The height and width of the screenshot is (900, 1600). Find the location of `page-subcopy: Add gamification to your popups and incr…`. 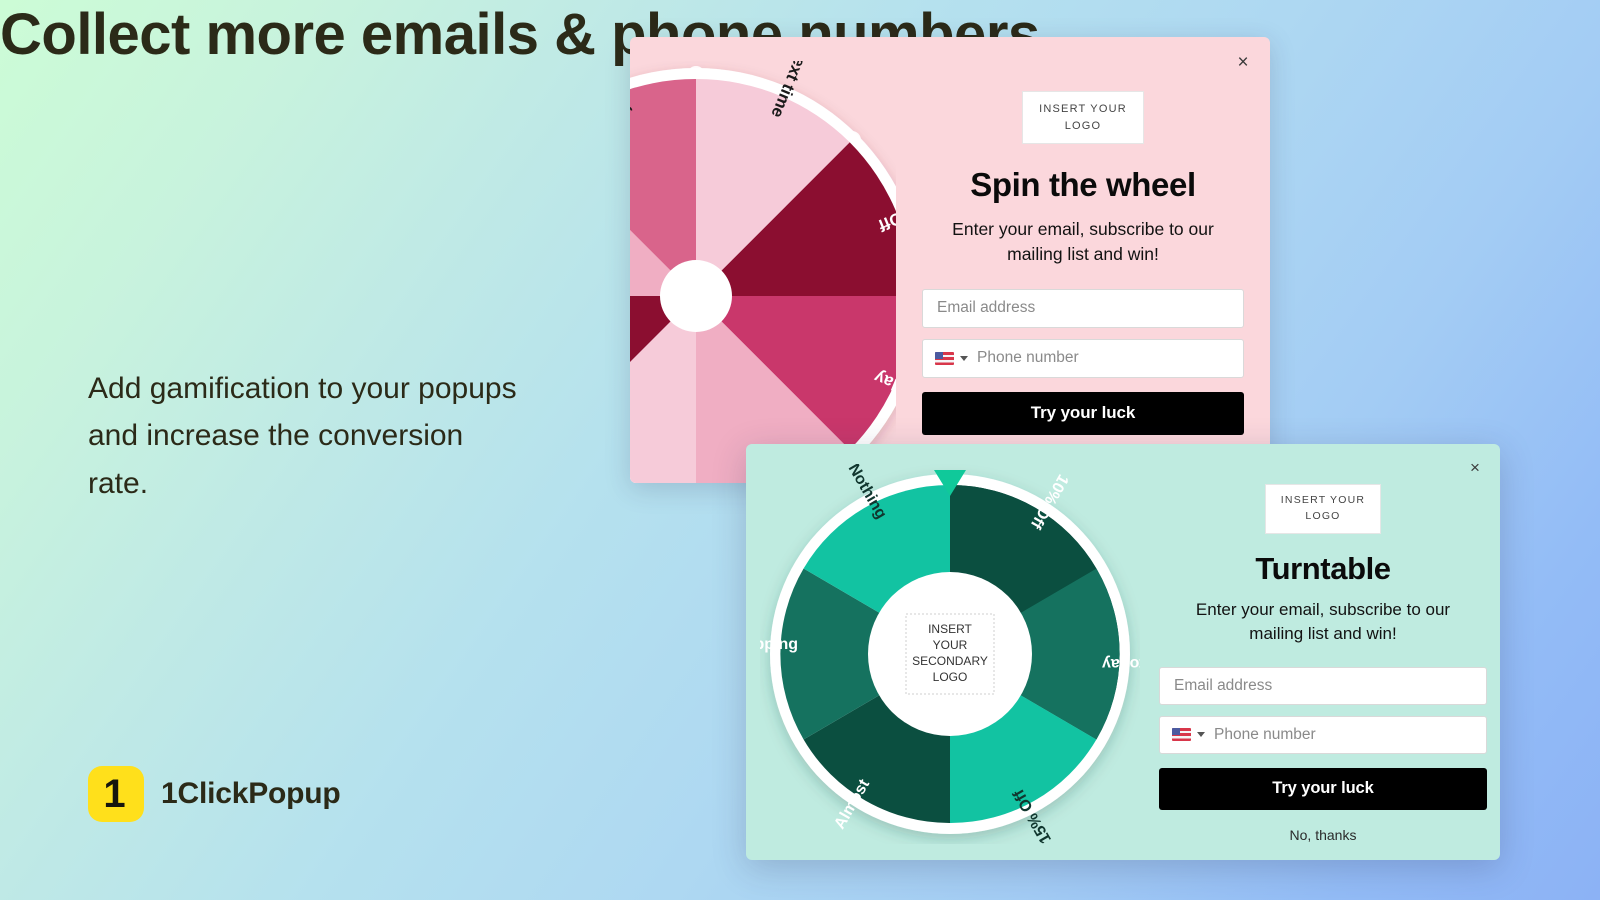

page-subcopy: Add gamification to your popups and incr… is located at coordinates (302, 436).